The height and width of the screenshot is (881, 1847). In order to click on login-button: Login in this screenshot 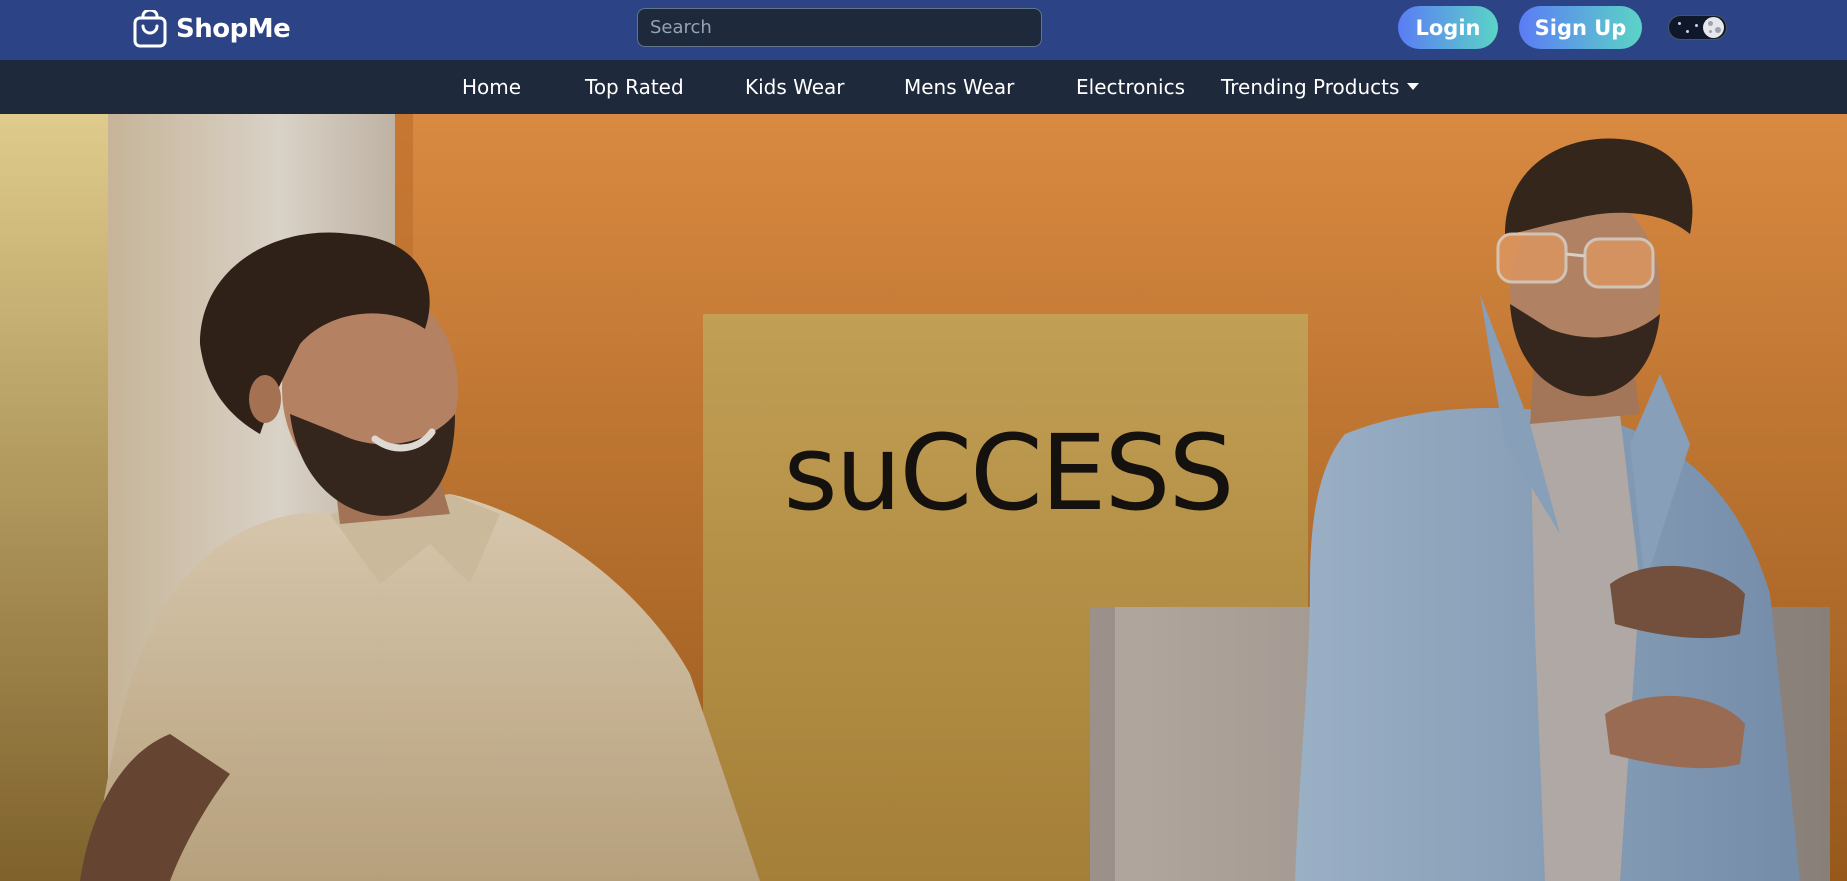, I will do `click(1448, 27)`.